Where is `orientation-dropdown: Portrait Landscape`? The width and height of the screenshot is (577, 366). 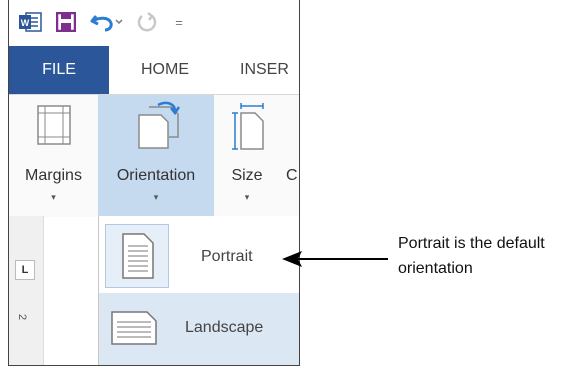 orientation-dropdown: Portrait Landscape is located at coordinates (198, 290).